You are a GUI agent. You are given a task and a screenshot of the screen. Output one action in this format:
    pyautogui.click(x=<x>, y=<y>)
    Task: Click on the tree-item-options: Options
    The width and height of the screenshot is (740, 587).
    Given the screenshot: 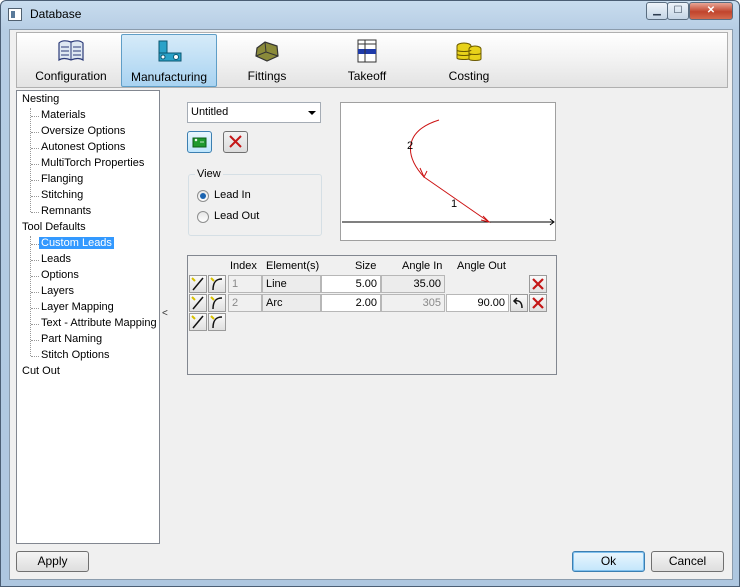 What is the action you would take?
    pyautogui.click(x=60, y=275)
    